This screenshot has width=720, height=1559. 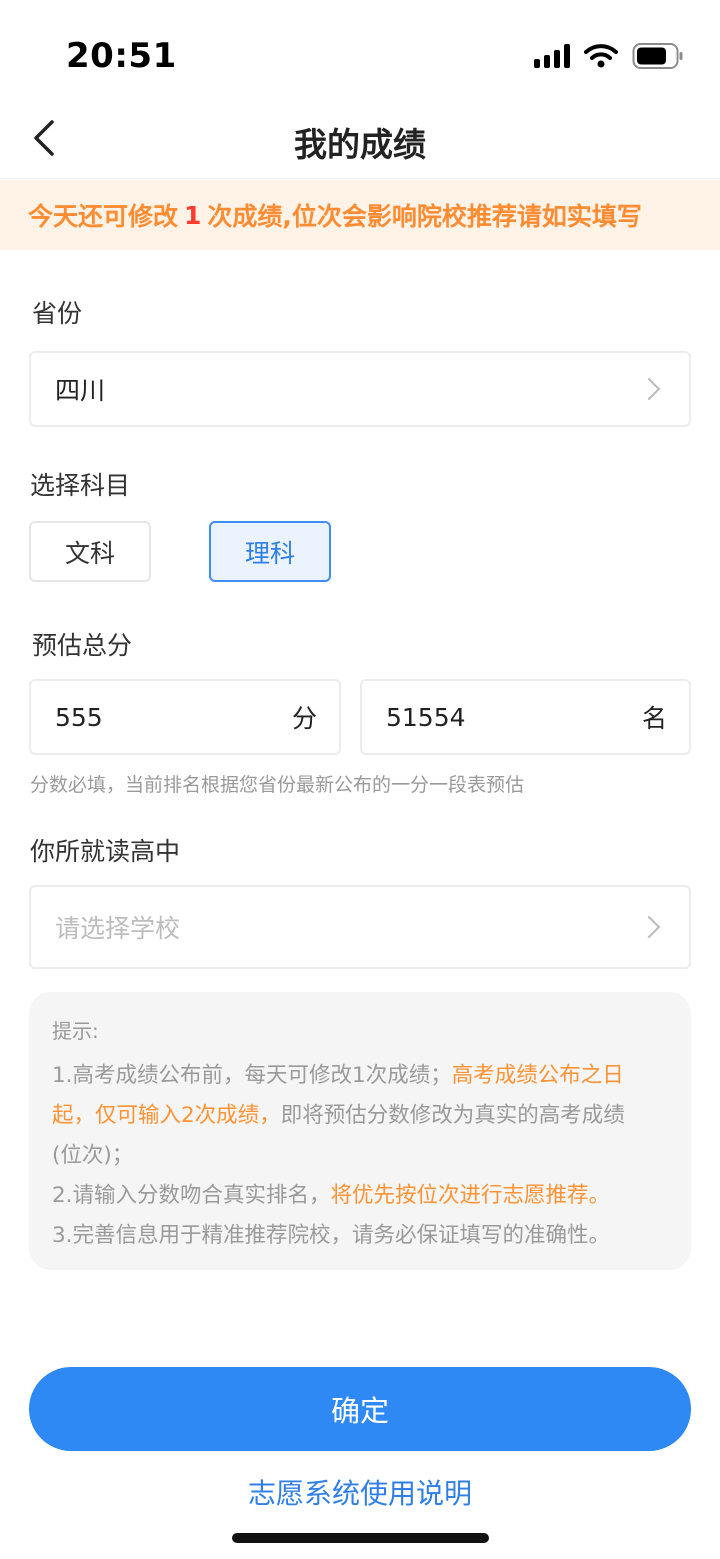 What do you see at coordinates (525, 717) in the screenshot?
I see `rank-input: 51554 名` at bounding box center [525, 717].